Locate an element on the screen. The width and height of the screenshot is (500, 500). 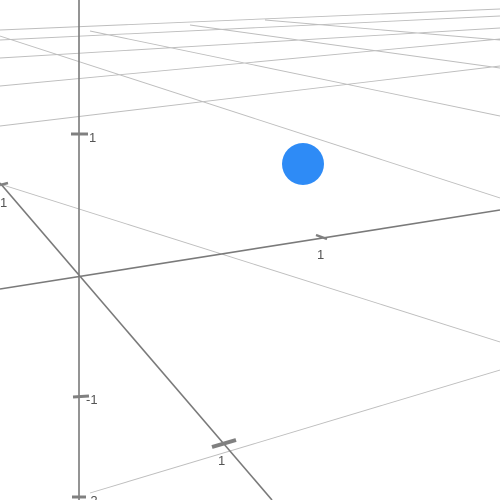
tick-label-vertical-neg-2: -2 is located at coordinates (92, 496).